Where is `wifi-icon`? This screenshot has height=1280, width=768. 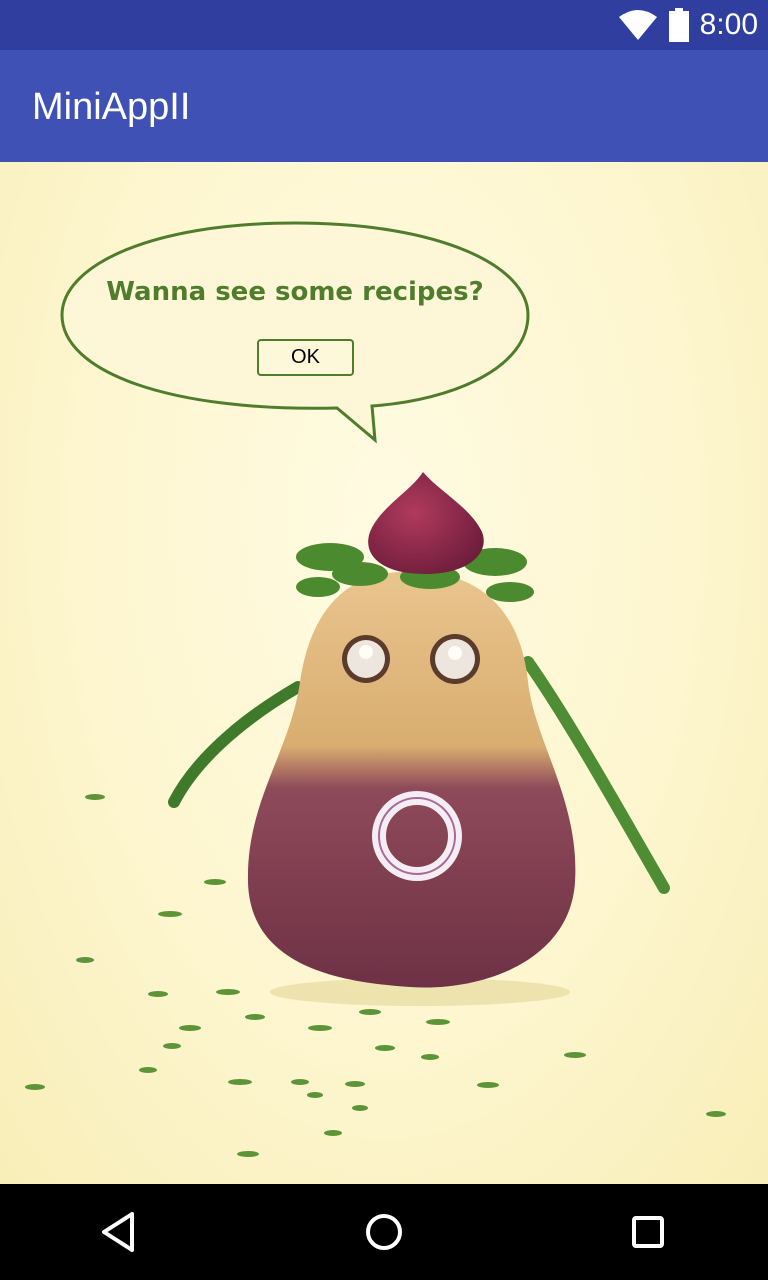 wifi-icon is located at coordinates (637, 25).